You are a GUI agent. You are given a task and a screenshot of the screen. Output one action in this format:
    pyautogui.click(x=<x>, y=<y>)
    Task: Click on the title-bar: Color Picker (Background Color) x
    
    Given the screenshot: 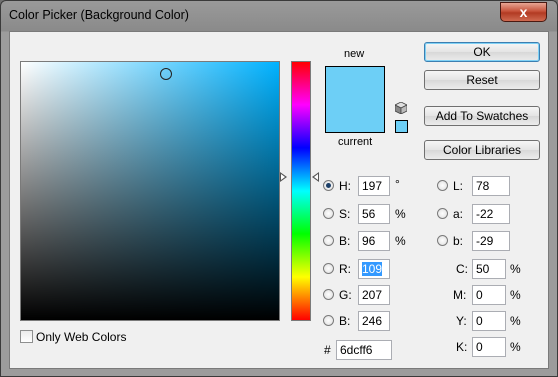 What is the action you would take?
    pyautogui.click(x=279, y=16)
    